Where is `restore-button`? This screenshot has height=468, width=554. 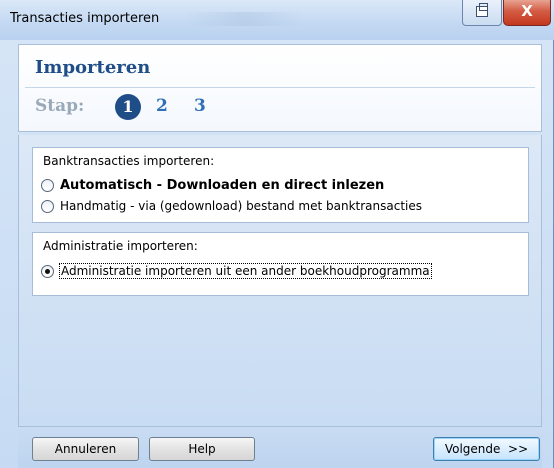 restore-button is located at coordinates (482, 13).